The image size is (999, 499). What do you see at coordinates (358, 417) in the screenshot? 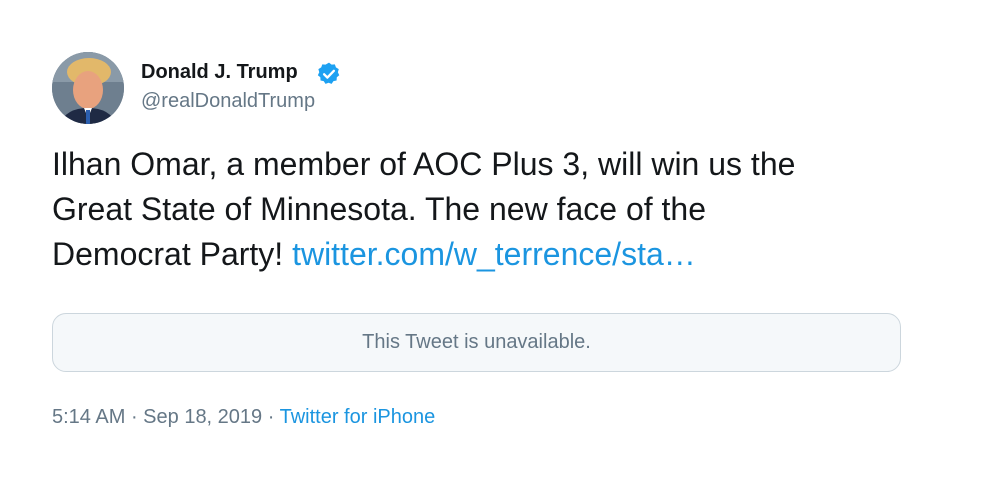
I see `tweet-source-link: Twitter for iPhone` at bounding box center [358, 417].